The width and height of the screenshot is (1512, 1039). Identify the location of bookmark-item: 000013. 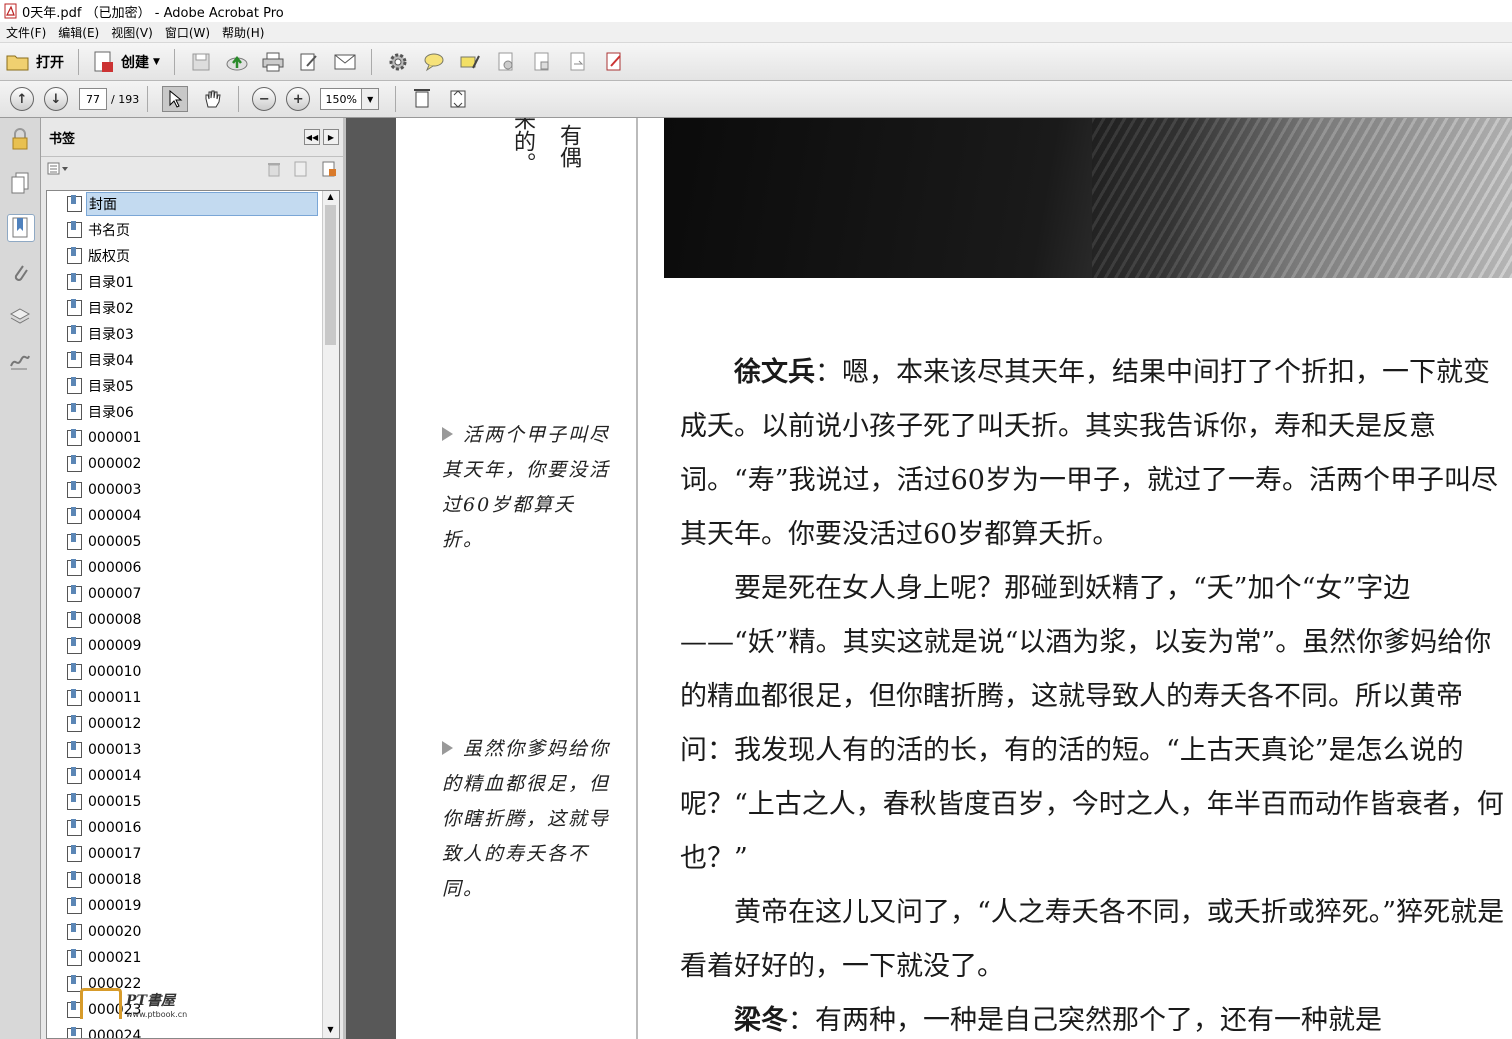
(193, 750).